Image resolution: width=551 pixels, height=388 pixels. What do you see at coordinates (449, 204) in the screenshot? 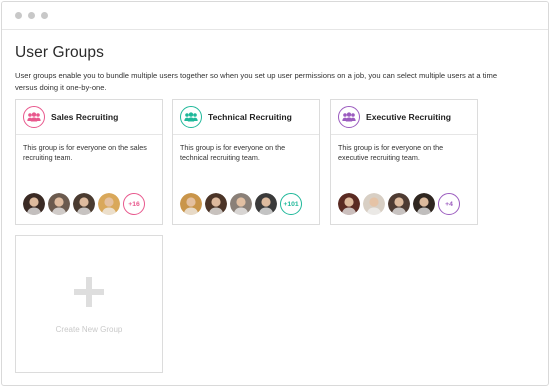
I see `more-members-badge: +4` at bounding box center [449, 204].